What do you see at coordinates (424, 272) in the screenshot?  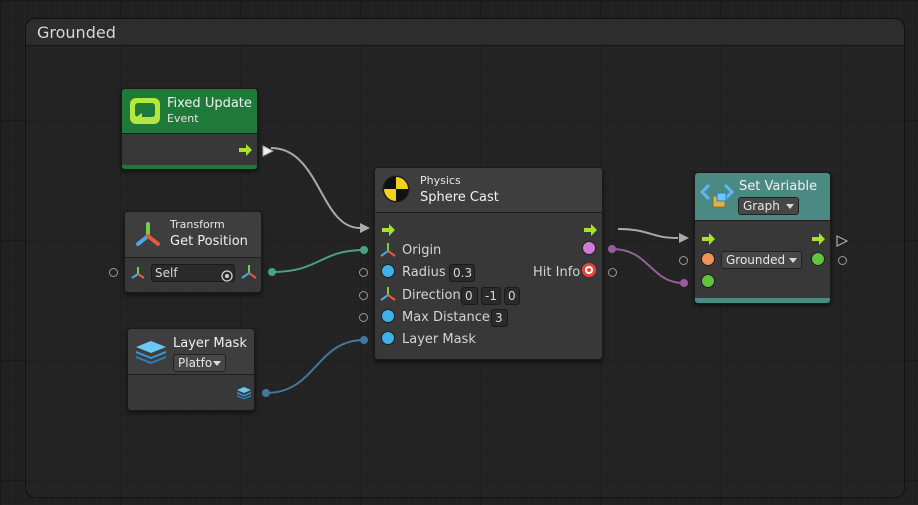 I see `radius-port-label: Radius` at bounding box center [424, 272].